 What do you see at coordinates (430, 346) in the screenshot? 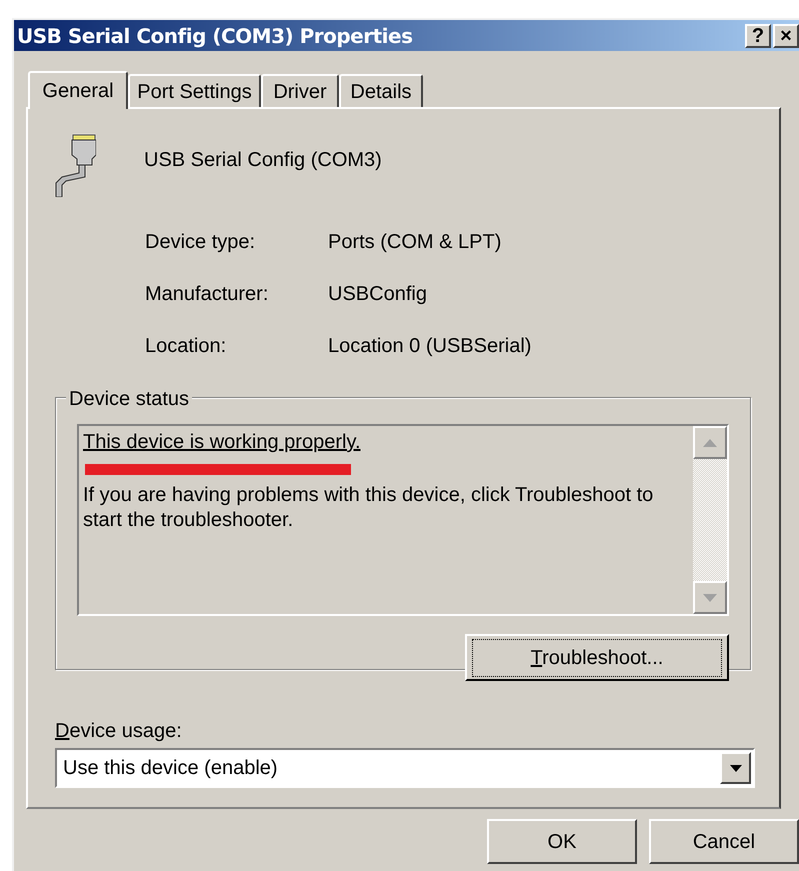
I see `property-value: Location 0 (USBSerial)` at bounding box center [430, 346].